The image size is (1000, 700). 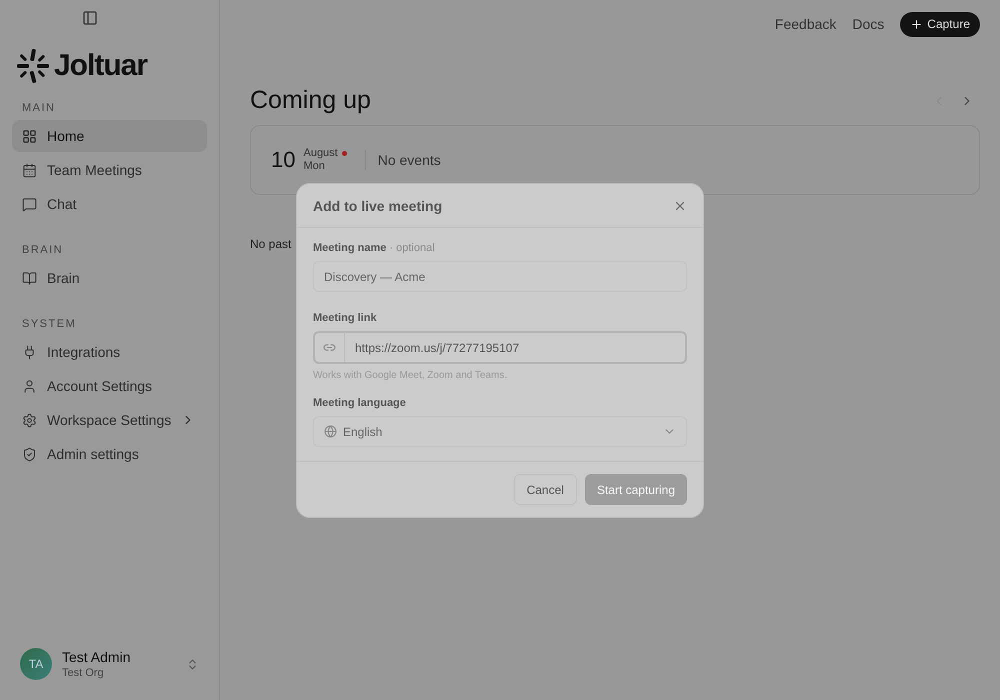 I want to click on section-heading: BRAIN, so click(x=43, y=250).